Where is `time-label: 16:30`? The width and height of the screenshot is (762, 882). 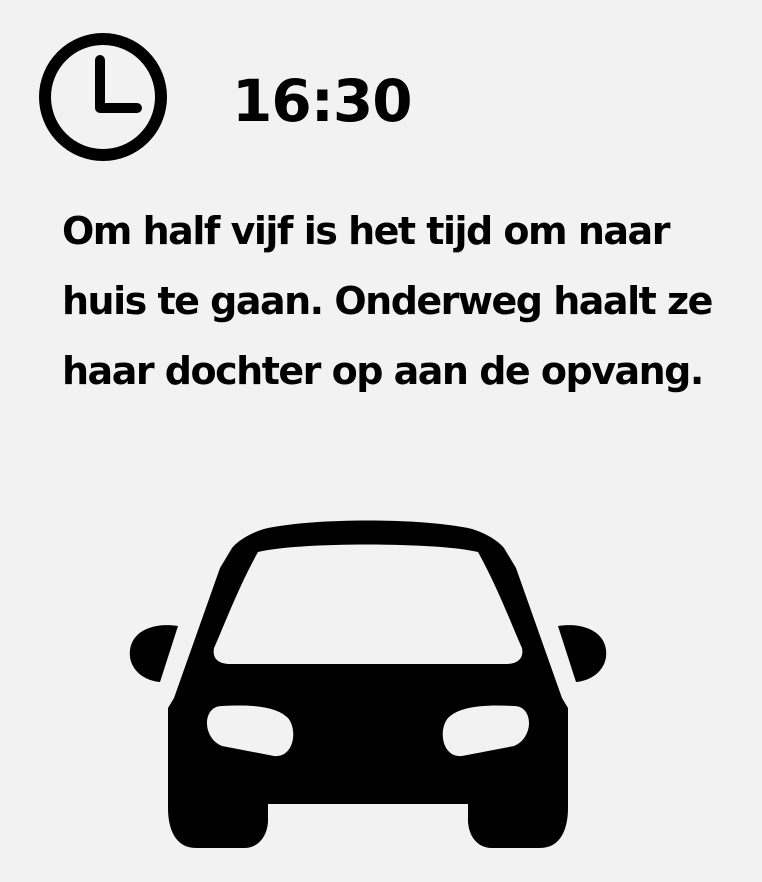 time-label: 16:30 is located at coordinates (322, 101).